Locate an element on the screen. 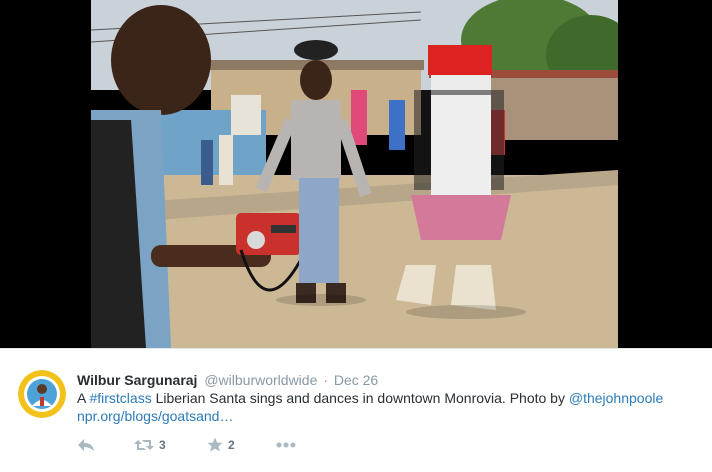 Image resolution: width=712 pixels, height=472 pixels. tweet-actions: 3 2 is located at coordinates (227, 445).